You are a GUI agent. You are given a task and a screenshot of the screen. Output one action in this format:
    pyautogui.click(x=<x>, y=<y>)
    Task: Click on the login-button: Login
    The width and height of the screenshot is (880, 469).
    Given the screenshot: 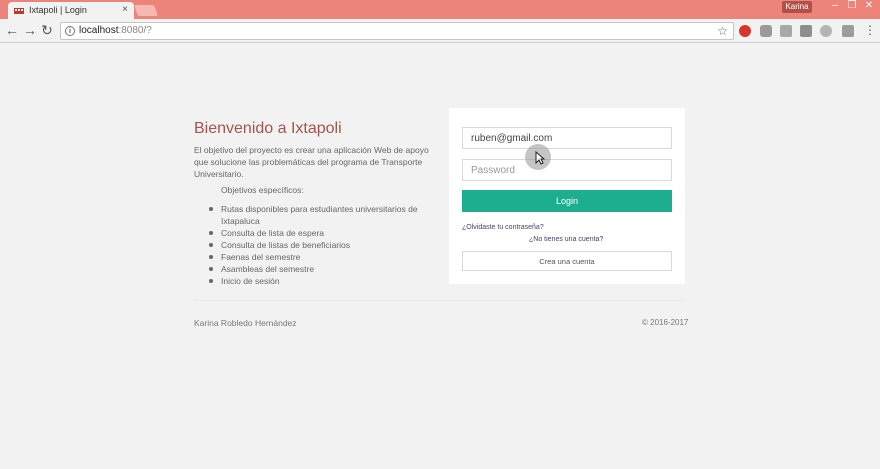 What is the action you would take?
    pyautogui.click(x=567, y=201)
    